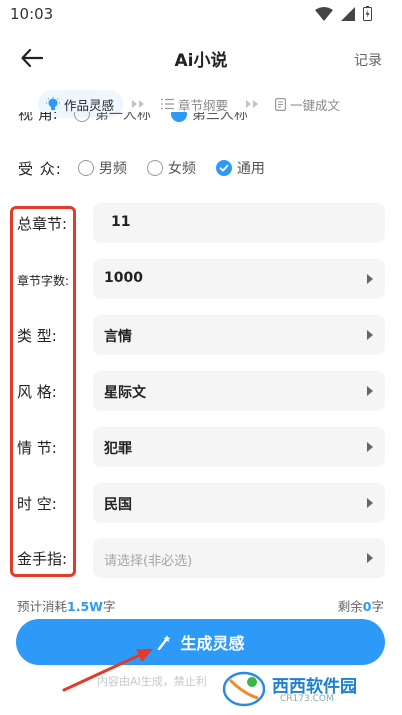 Image resolution: width=402 pixels, height=715 pixels. What do you see at coordinates (89, 105) in the screenshot?
I see `tab-inspiration-label: 作品灵感` at bounding box center [89, 105].